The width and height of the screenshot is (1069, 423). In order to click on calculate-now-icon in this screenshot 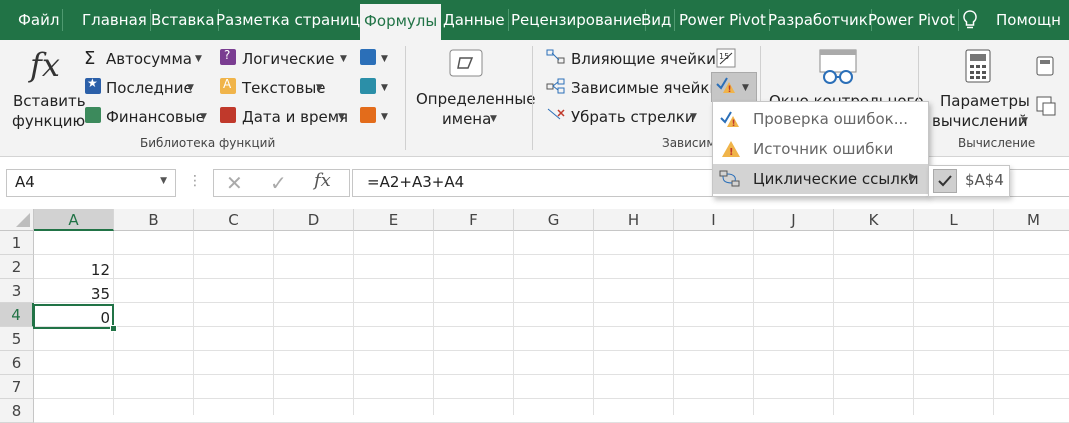, I will do `click(1045, 68)`.